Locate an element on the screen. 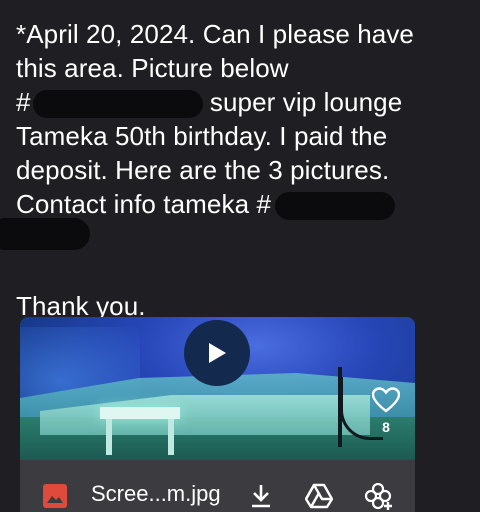  heart-icon is located at coordinates (386, 400).